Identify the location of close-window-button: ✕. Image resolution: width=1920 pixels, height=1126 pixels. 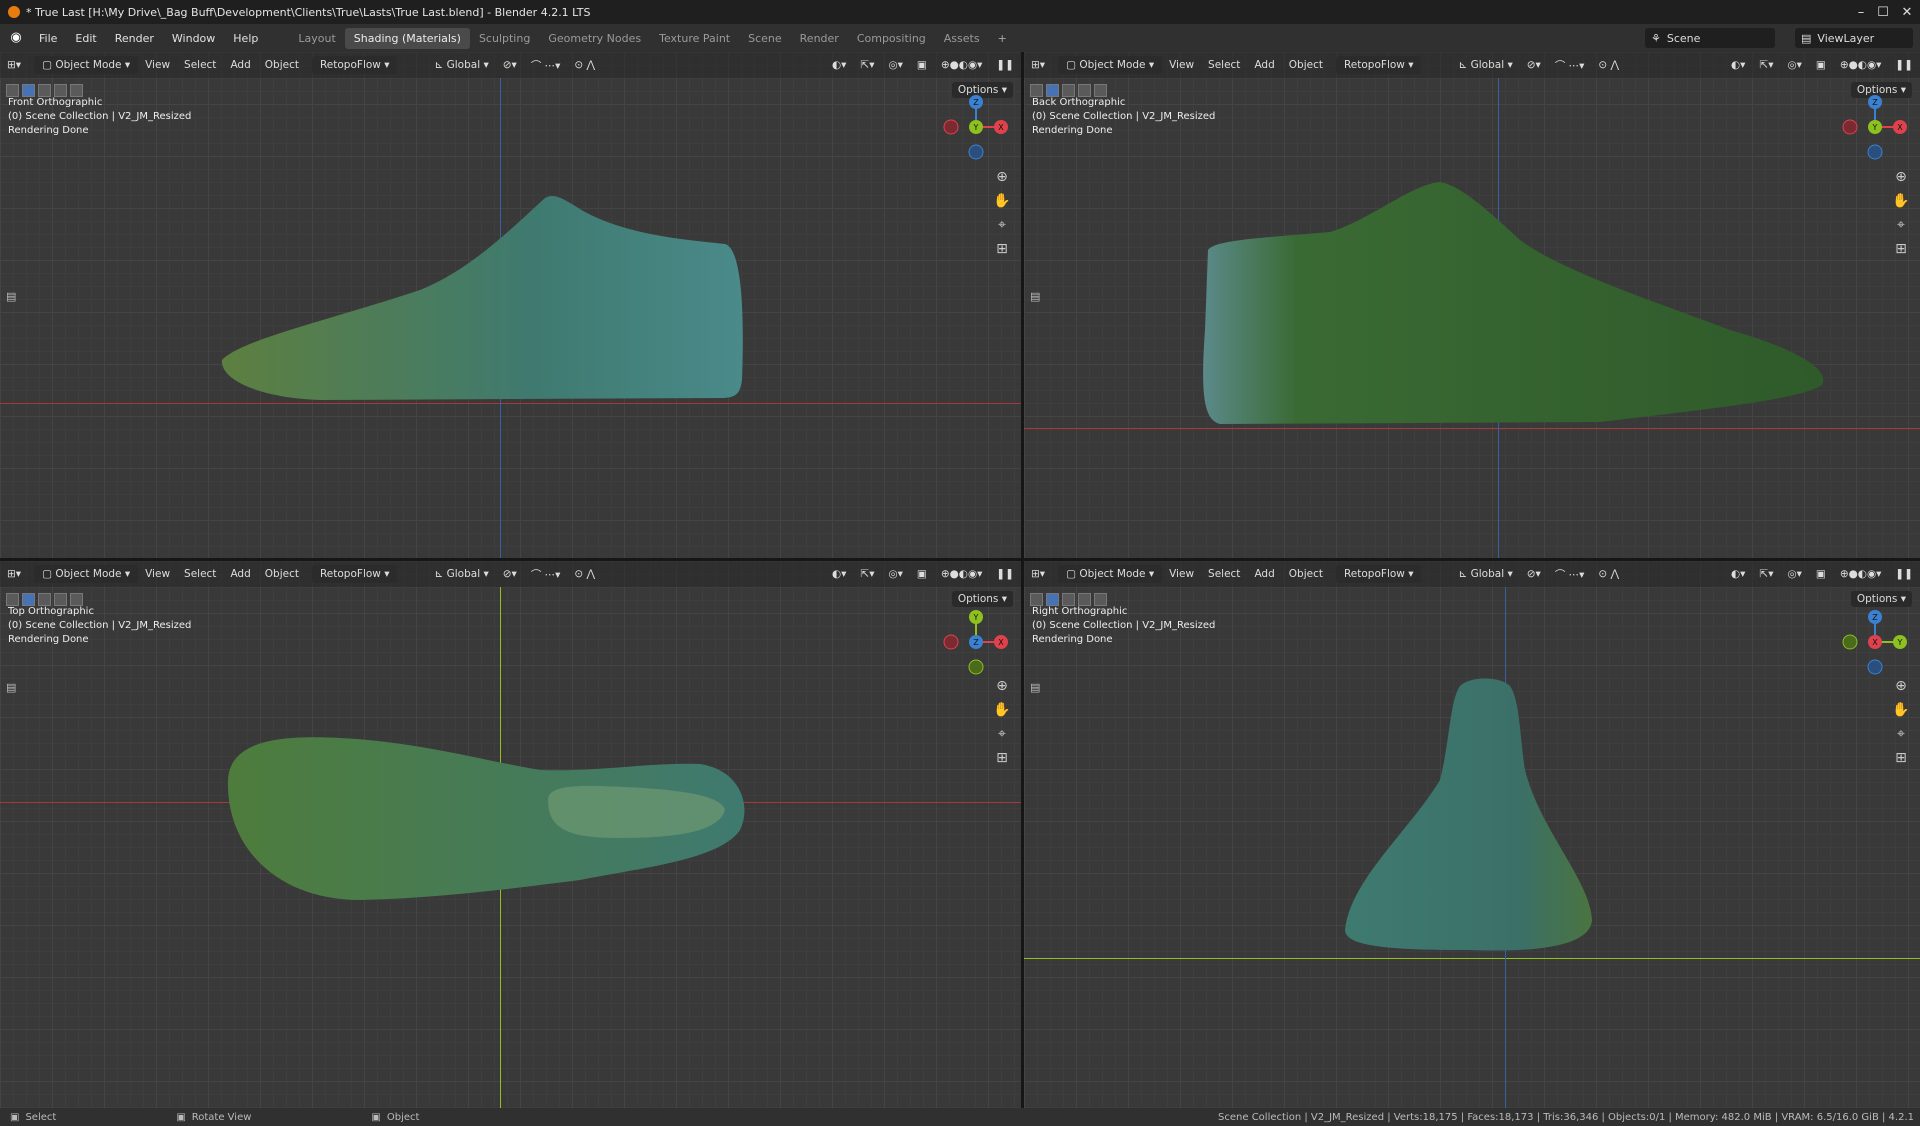
(1902, 12).